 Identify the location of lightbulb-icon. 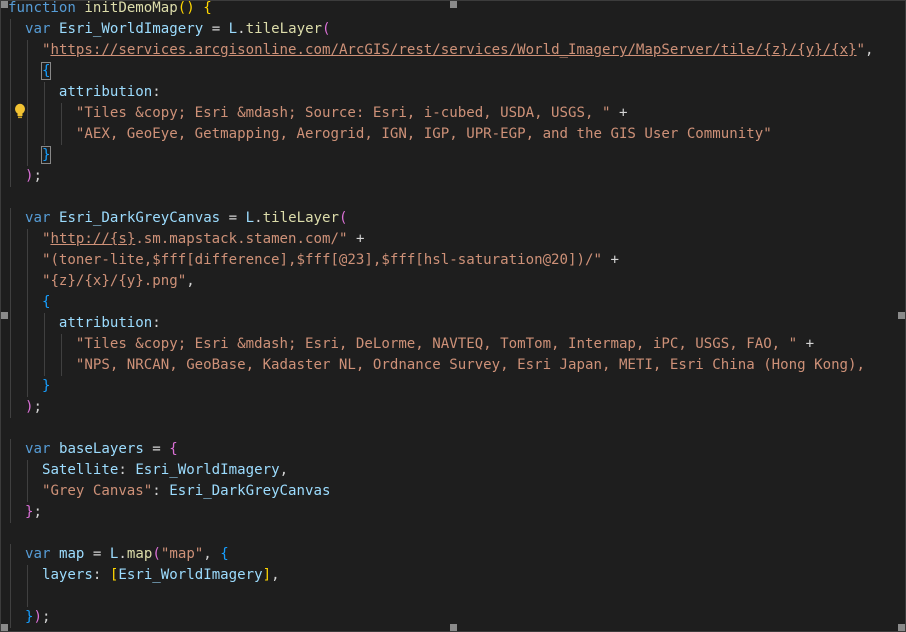
(20, 111).